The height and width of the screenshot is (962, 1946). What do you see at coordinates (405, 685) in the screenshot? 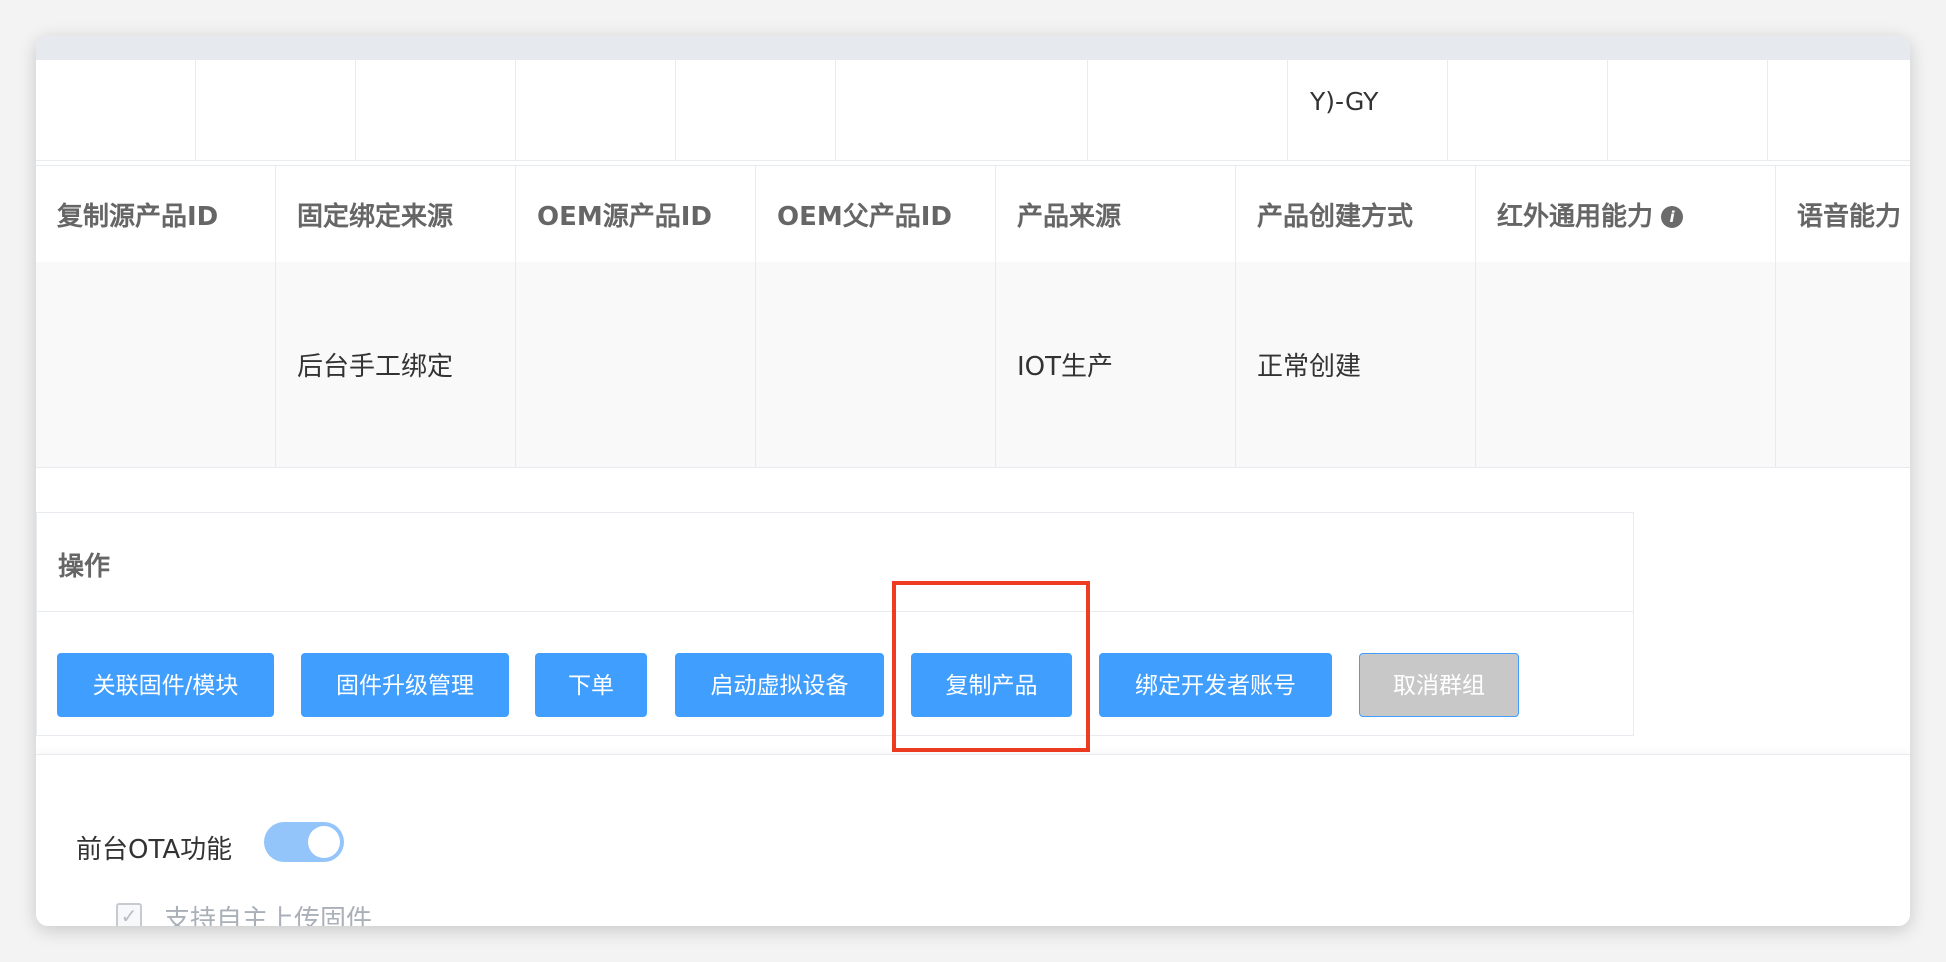
I see `firmware-upgrade-management-button: 固件升级管理` at bounding box center [405, 685].